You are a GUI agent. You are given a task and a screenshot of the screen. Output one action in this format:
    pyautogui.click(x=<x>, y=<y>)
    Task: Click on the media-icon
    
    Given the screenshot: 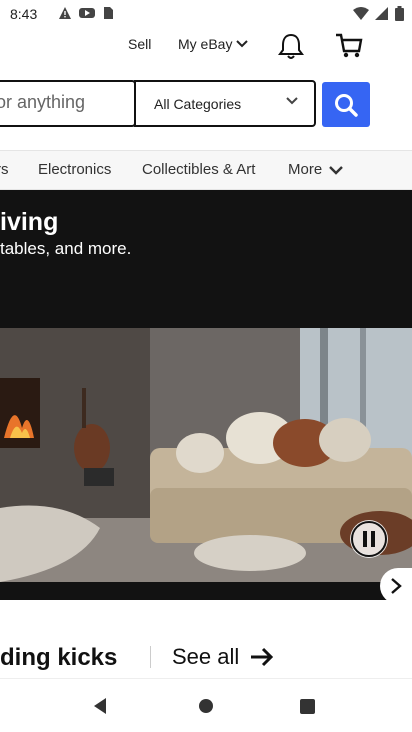 What is the action you would take?
    pyautogui.click(x=87, y=13)
    